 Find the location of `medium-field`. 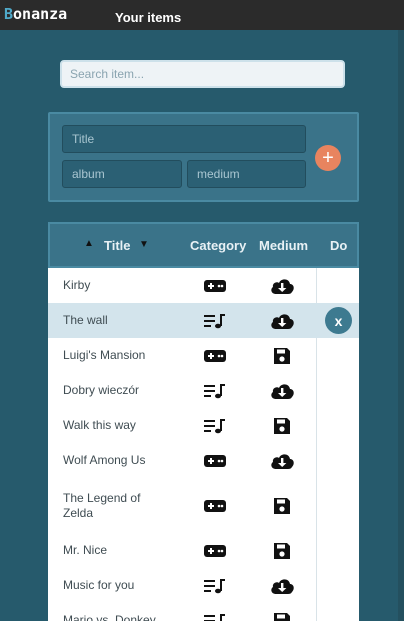

medium-field is located at coordinates (246, 174).